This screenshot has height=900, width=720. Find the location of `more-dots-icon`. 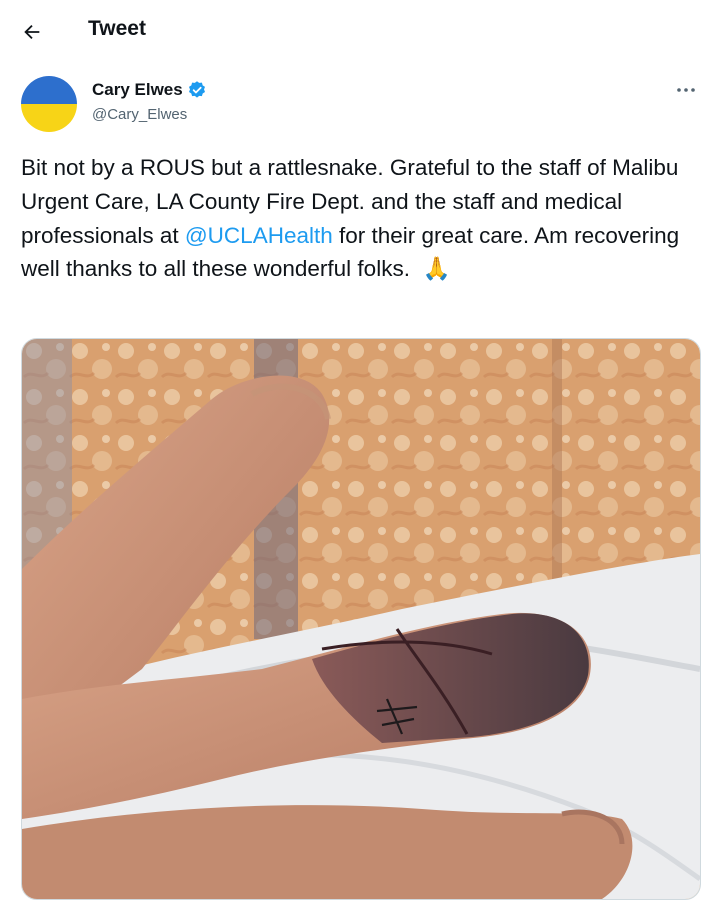

more-dots-icon is located at coordinates (686, 90).